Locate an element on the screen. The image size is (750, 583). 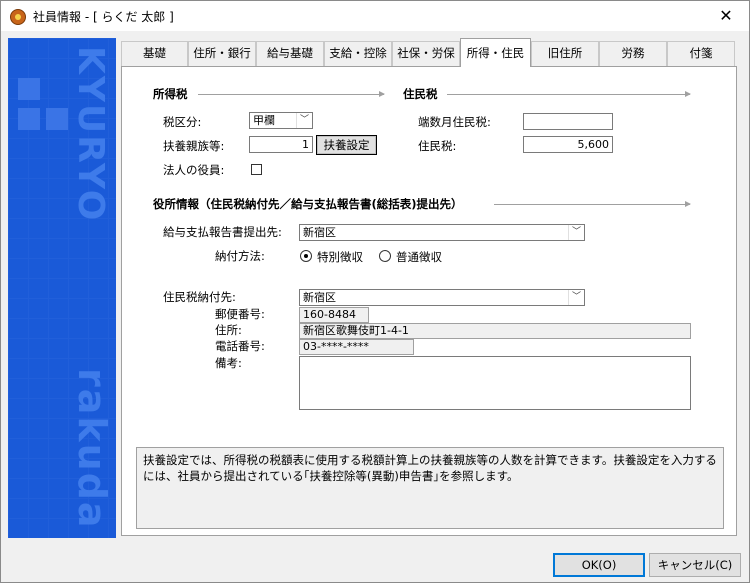
report-dest-value: 新宿区 is located at coordinates (319, 232).